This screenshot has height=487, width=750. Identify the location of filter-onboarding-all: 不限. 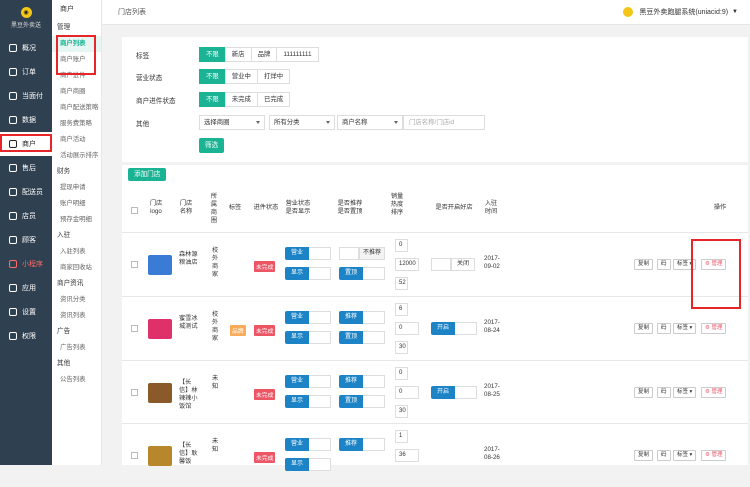
(212, 99).